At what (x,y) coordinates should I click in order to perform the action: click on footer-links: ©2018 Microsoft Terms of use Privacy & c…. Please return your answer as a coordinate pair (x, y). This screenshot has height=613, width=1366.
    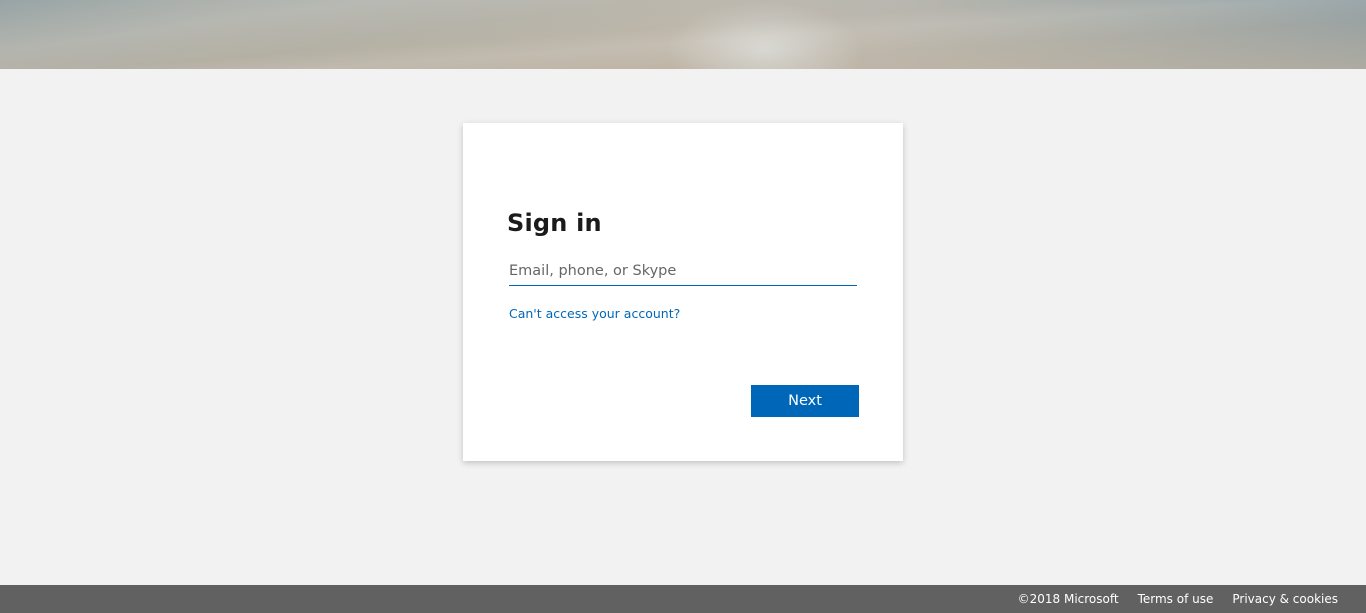
    Looking at the image, I should click on (1178, 599).